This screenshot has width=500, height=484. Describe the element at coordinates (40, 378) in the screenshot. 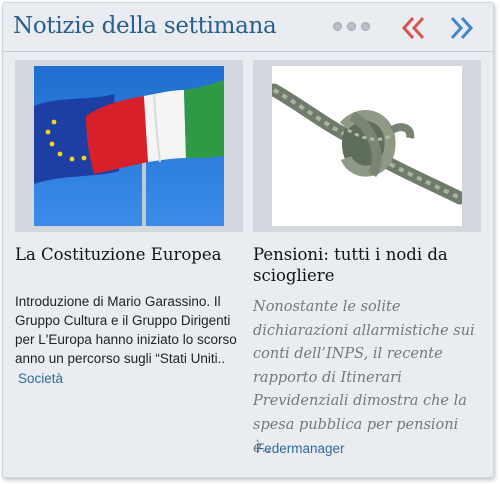

I see `article-category-link: Società` at that location.